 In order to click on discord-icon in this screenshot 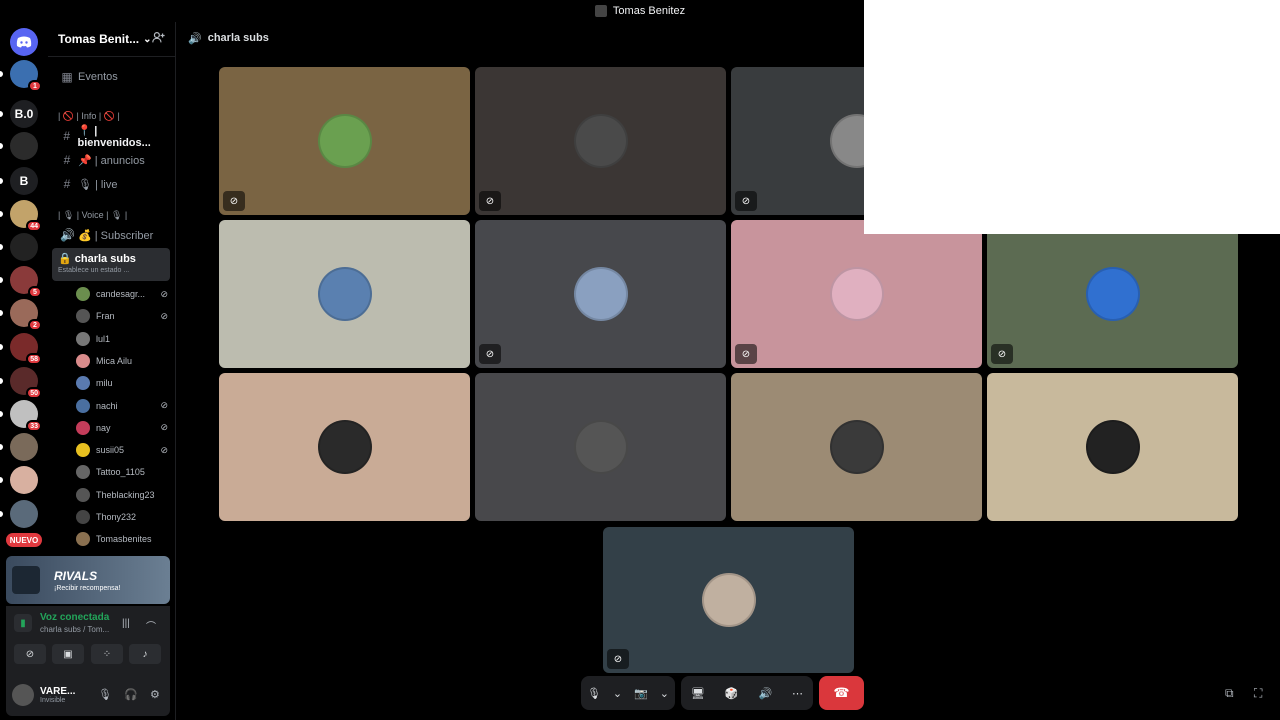, I will do `click(24, 42)`.